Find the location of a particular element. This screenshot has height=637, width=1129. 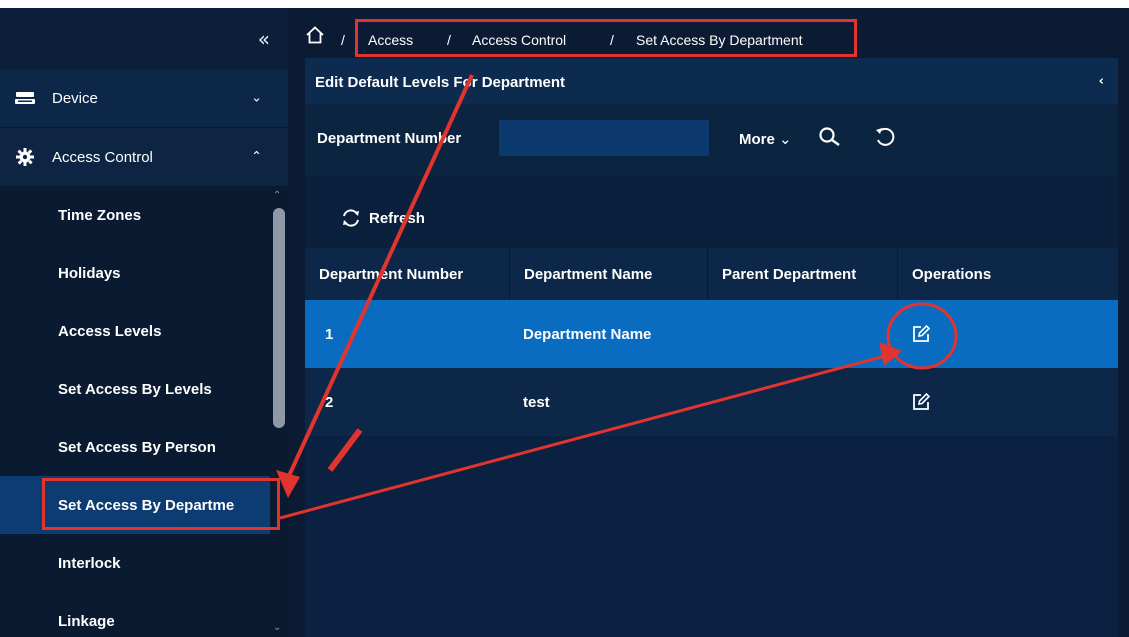

panel-collapse-icon: ‹ is located at coordinates (1101, 81).